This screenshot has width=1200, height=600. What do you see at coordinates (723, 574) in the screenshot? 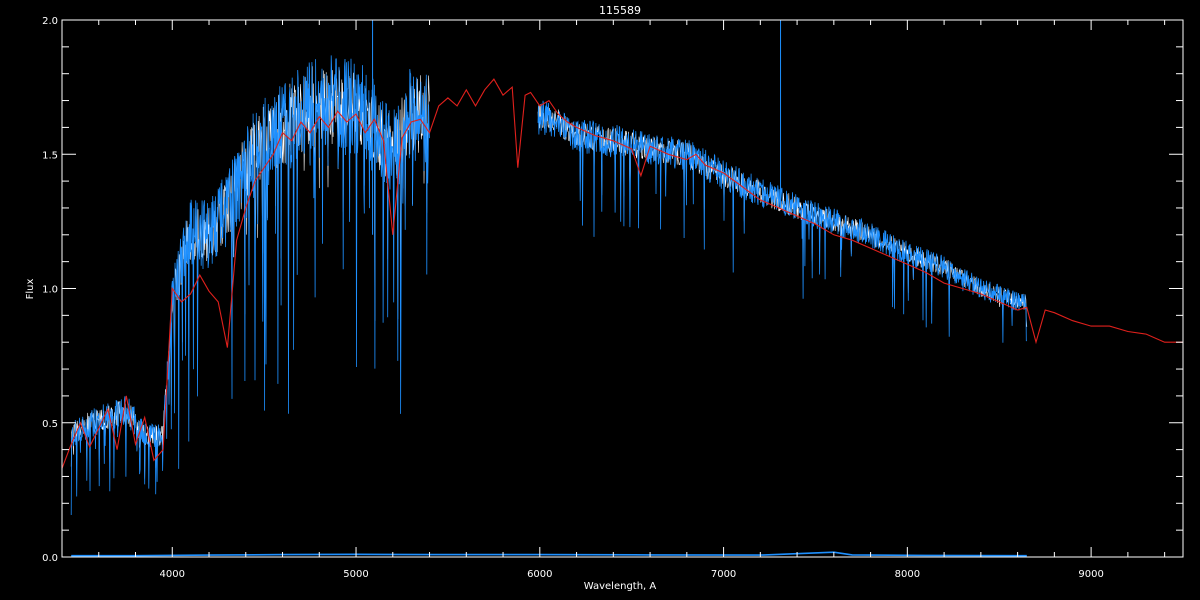
I see `x-tick-label: 7000` at bounding box center [723, 574].